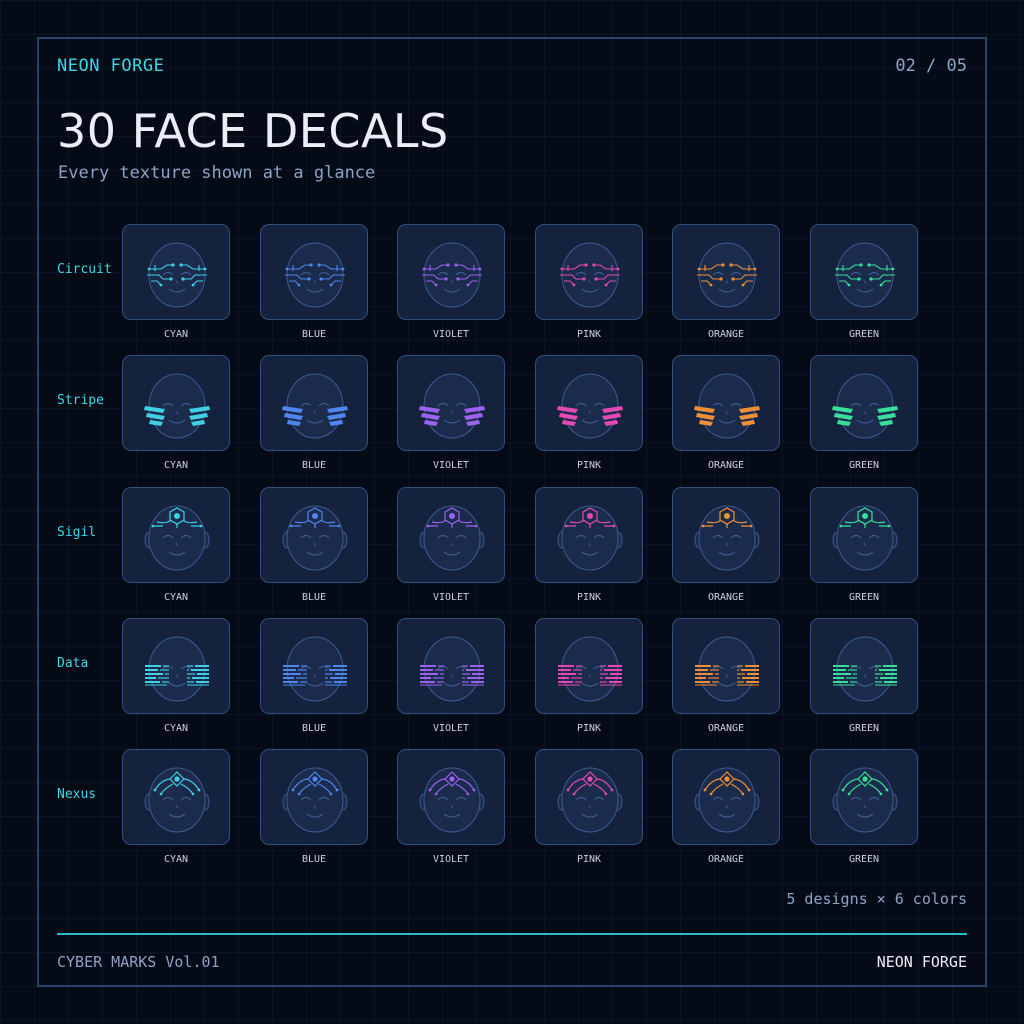  I want to click on page-title: 30 FACE DECALS, so click(253, 131).